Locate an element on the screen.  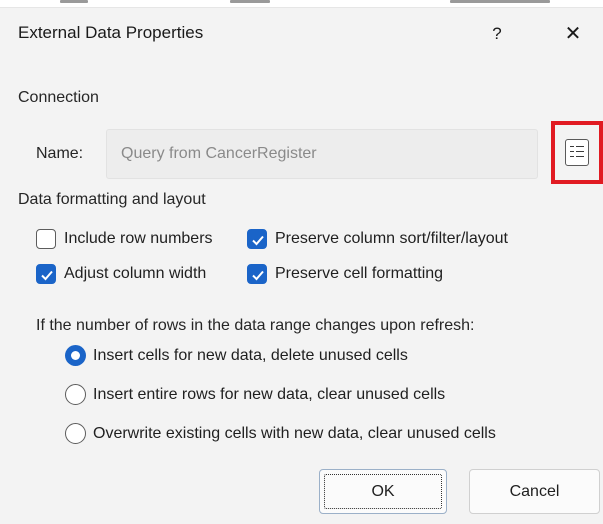
preserve-cell-formatting-checkbox is located at coordinates (257, 274).